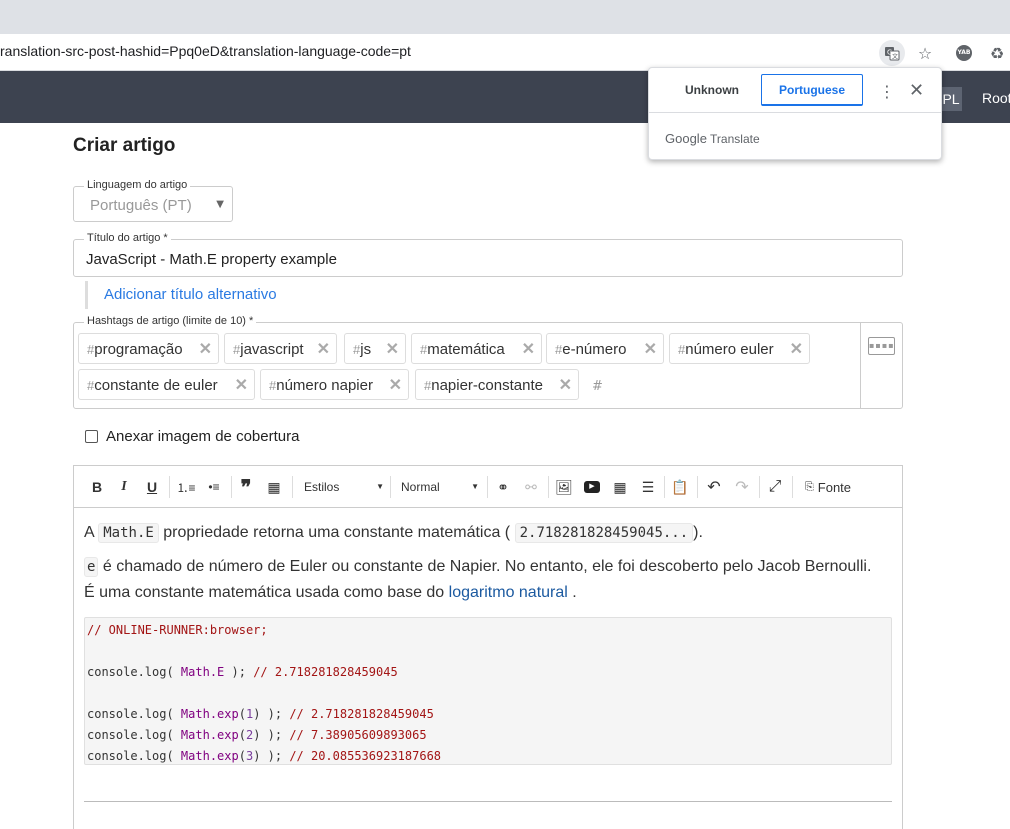 This screenshot has height=829, width=1010. What do you see at coordinates (181, 295) in the screenshot?
I see `add-alternative-title-link: Adicionar título alternativo` at bounding box center [181, 295].